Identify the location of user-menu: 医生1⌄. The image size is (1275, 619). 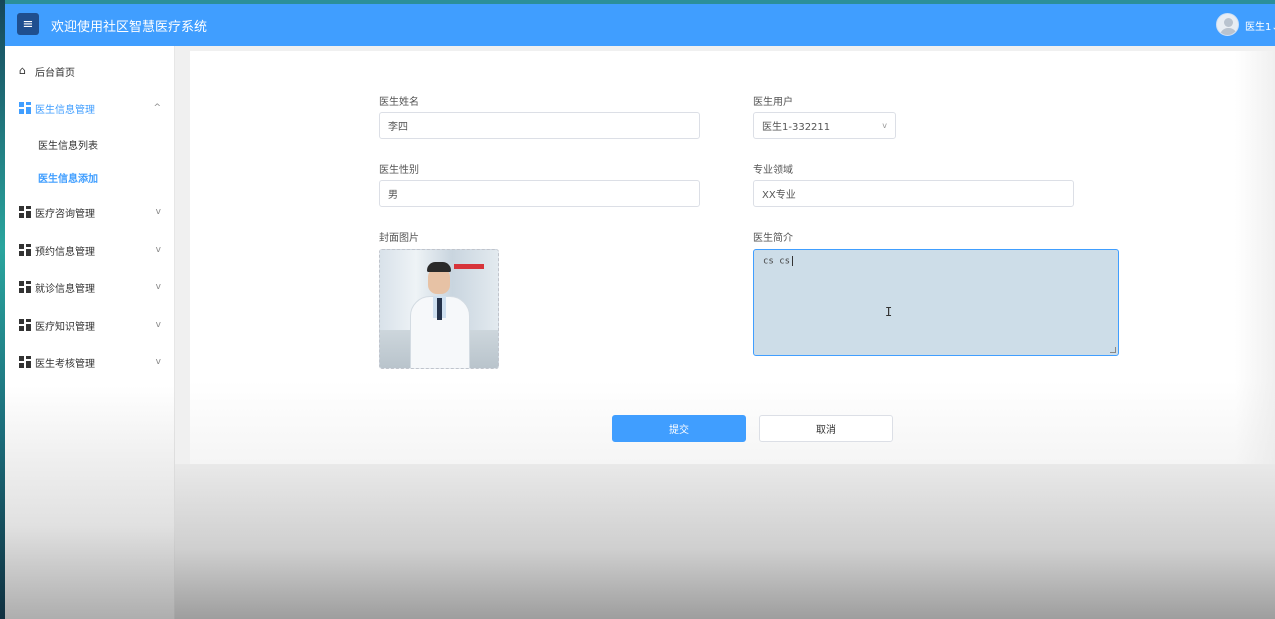
(1260, 25).